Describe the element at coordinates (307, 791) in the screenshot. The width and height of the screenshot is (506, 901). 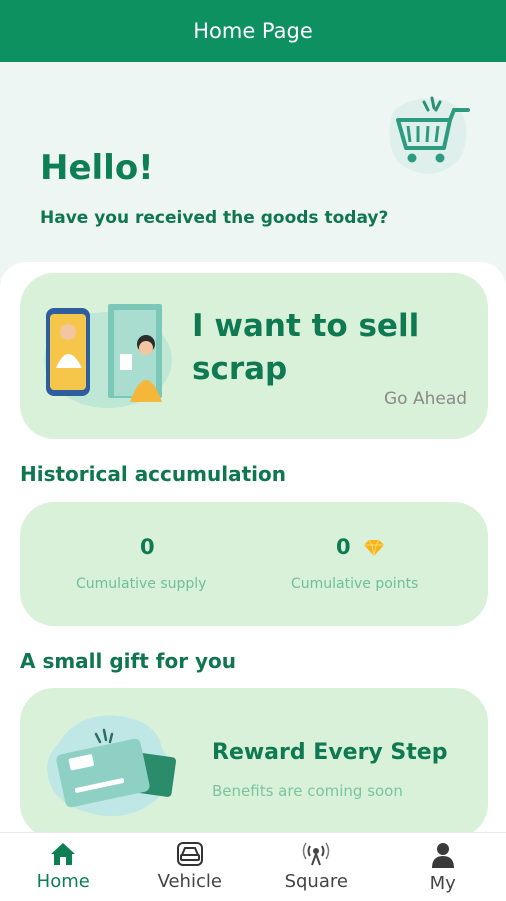
I see `reward-subtitle: Benefits are coming soon` at that location.